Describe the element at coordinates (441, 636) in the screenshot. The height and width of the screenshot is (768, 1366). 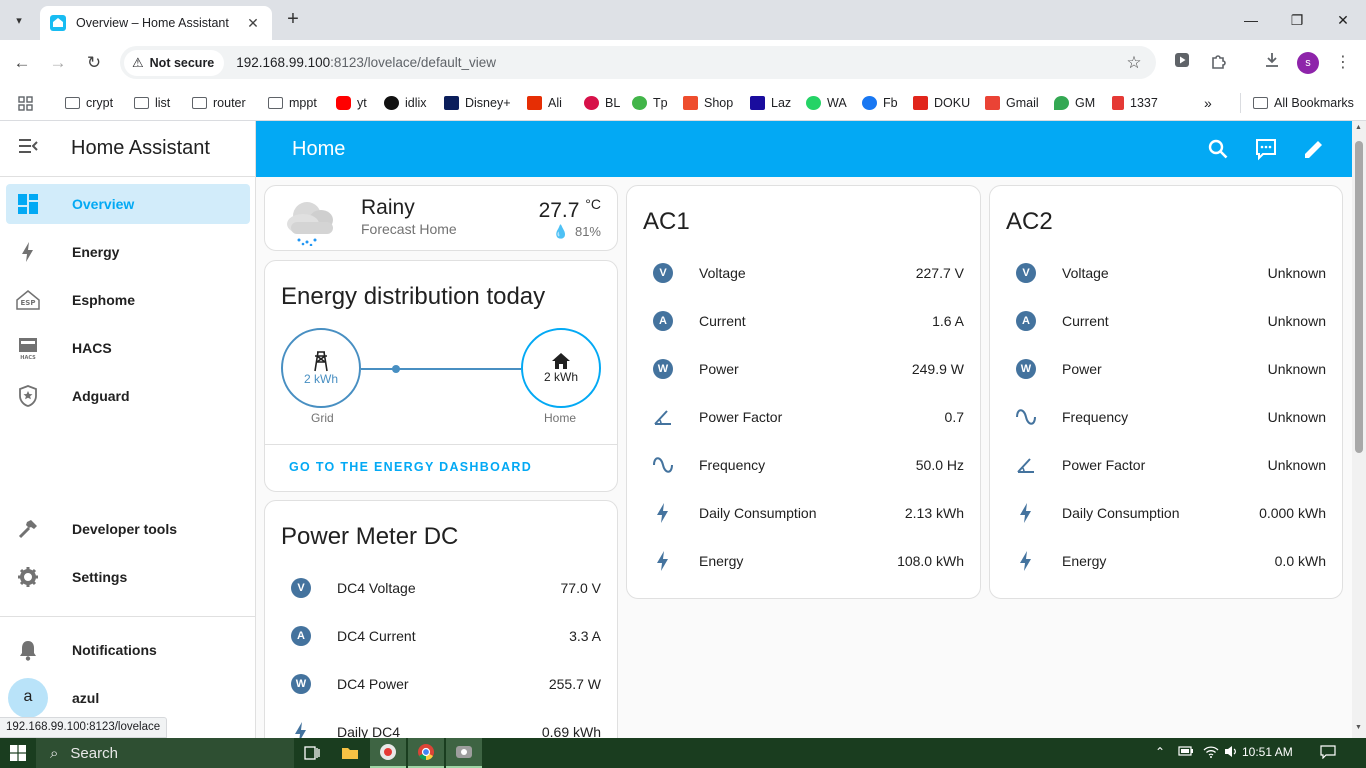
I see `entity-row: A DC4 Current 3.3 A` at that location.